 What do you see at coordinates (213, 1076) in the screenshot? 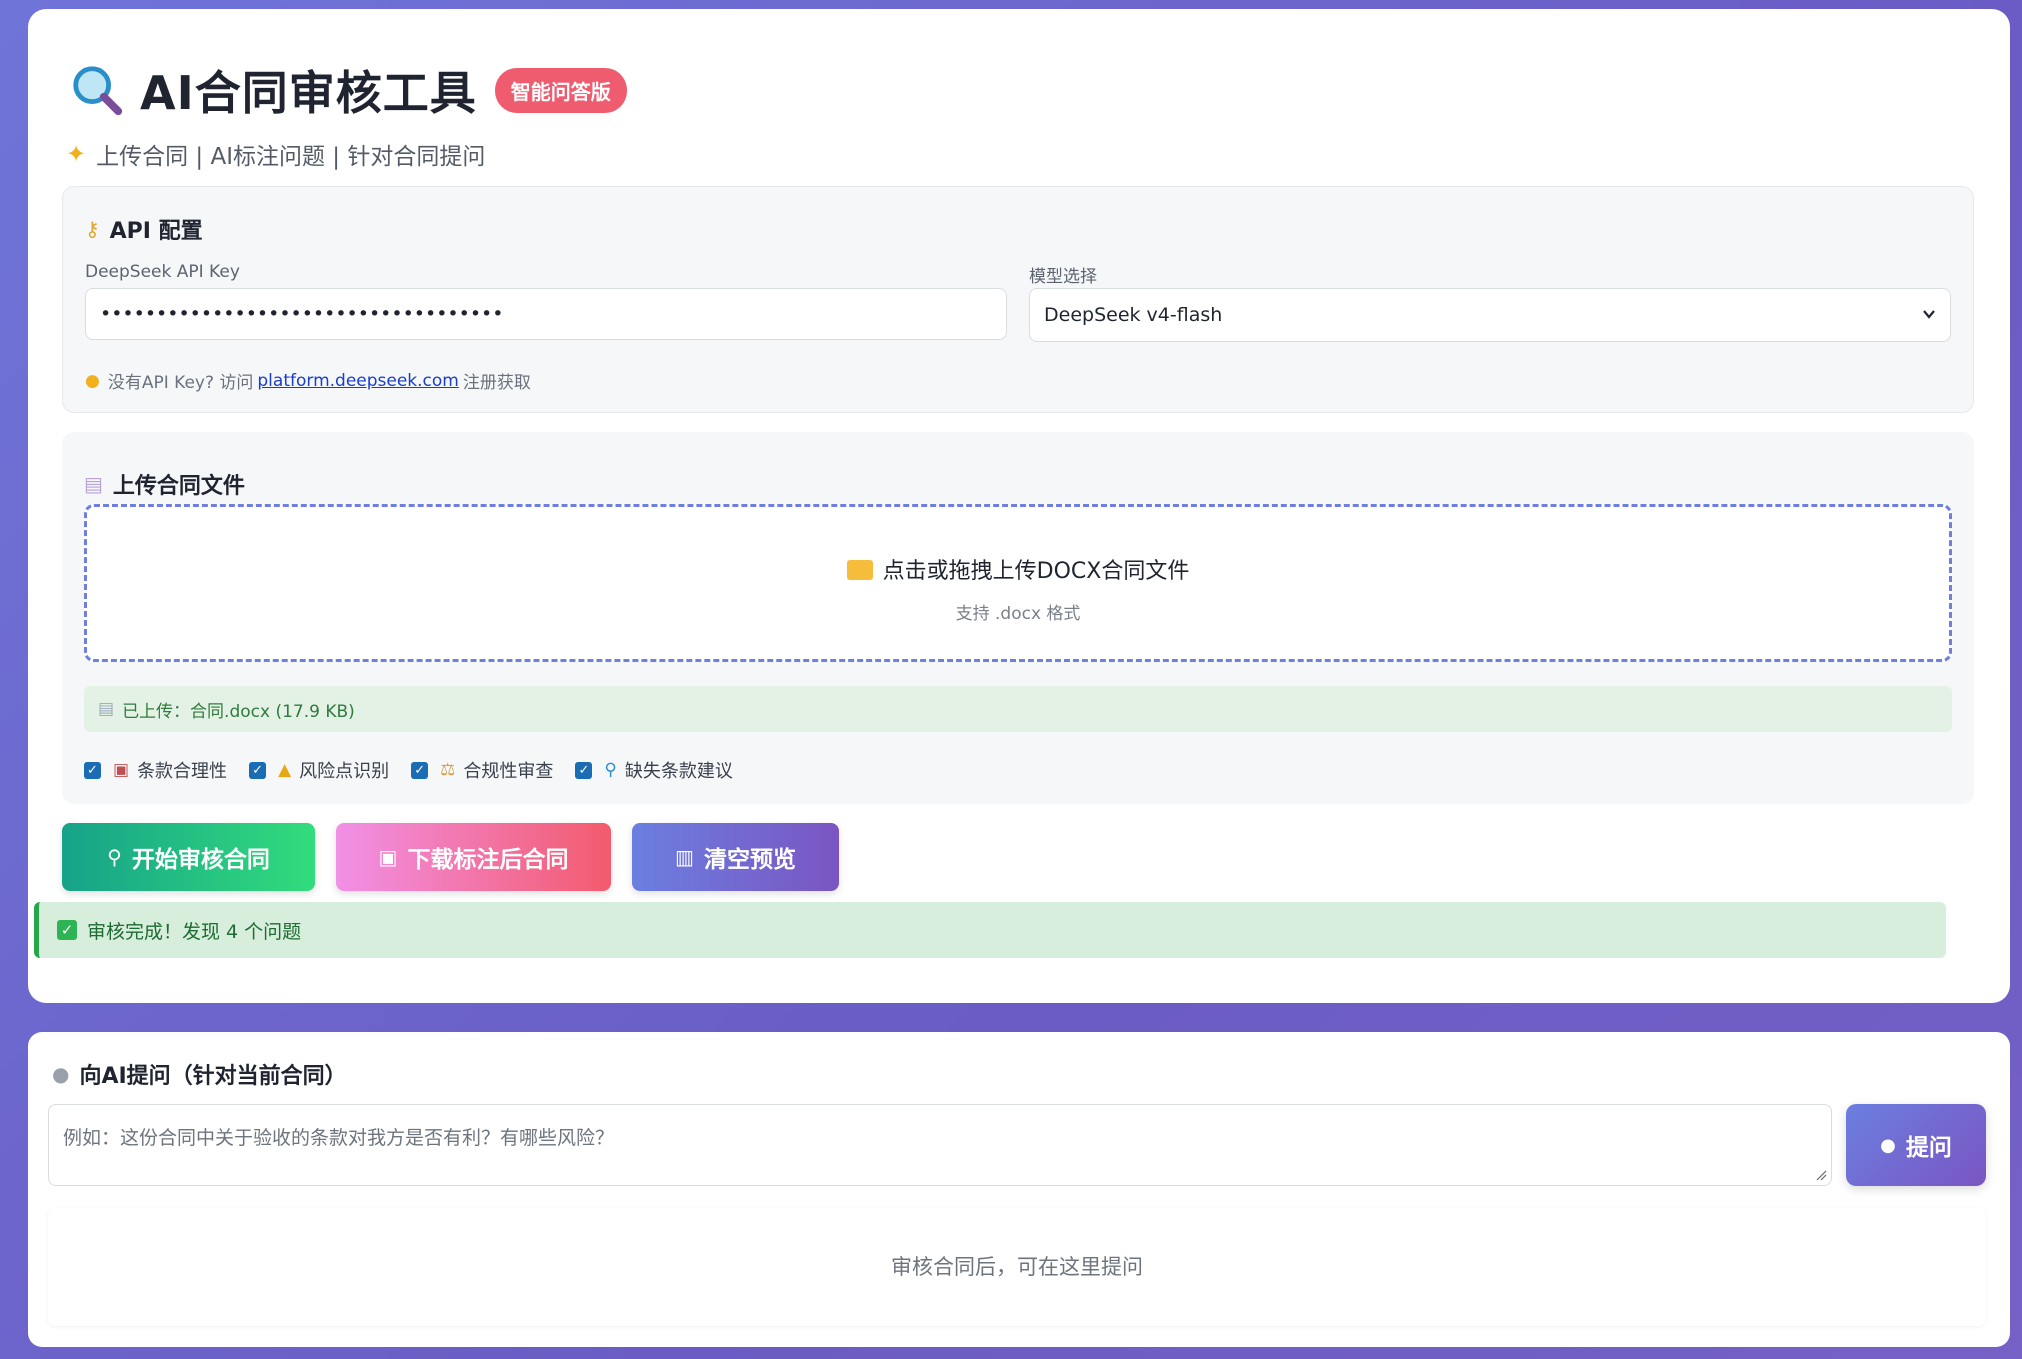
I see `chat-title-text: 向AI提问（针对当前合同）` at bounding box center [213, 1076].